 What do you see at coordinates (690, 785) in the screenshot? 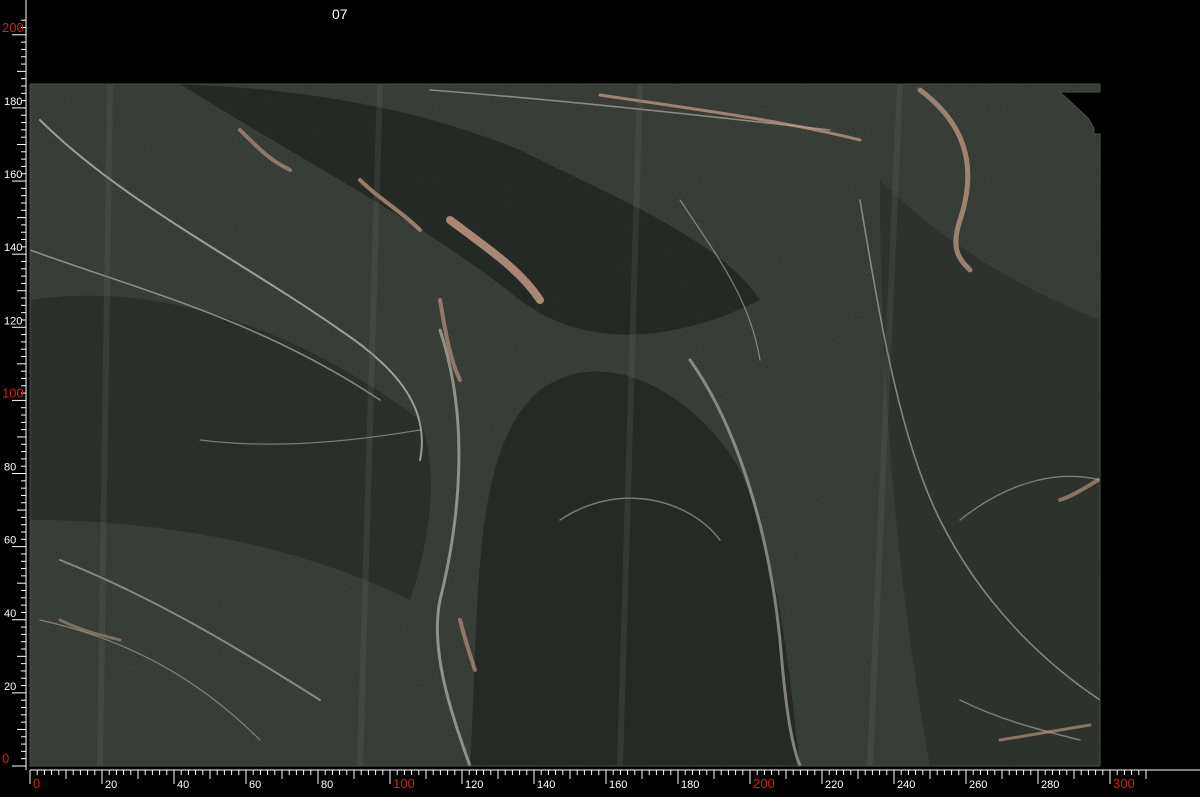
I see `x-tick-label: 180` at bounding box center [690, 785].